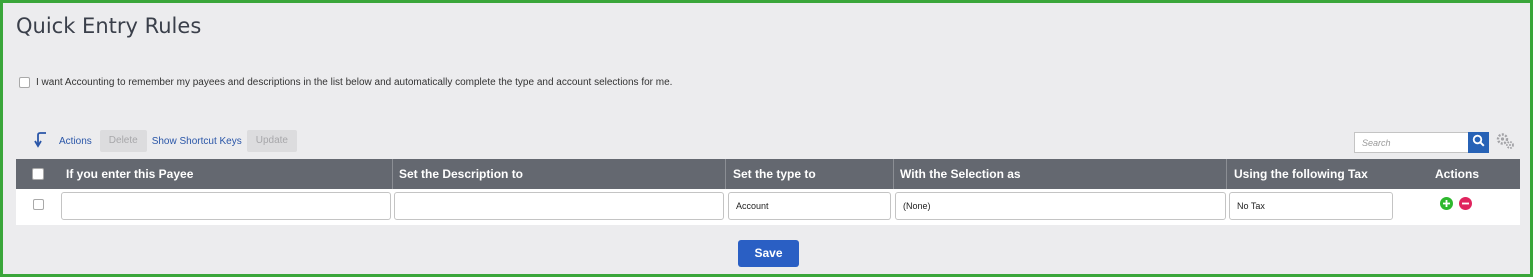 This screenshot has width=1533, height=277. I want to click on table-row: Account (None) No Tax, so click(768, 207).